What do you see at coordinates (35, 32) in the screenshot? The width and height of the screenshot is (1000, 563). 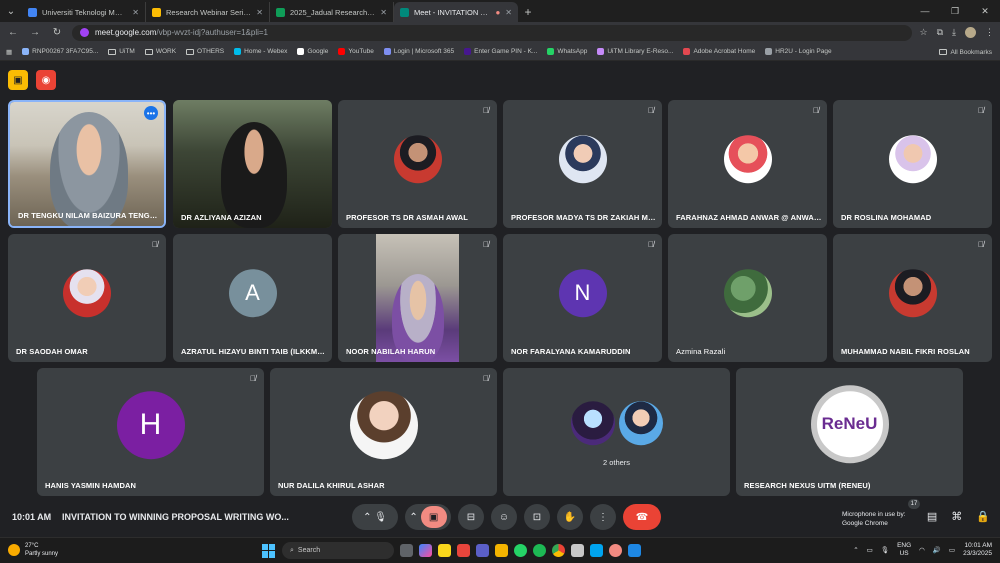 I see `forward-icon: →` at bounding box center [35, 32].